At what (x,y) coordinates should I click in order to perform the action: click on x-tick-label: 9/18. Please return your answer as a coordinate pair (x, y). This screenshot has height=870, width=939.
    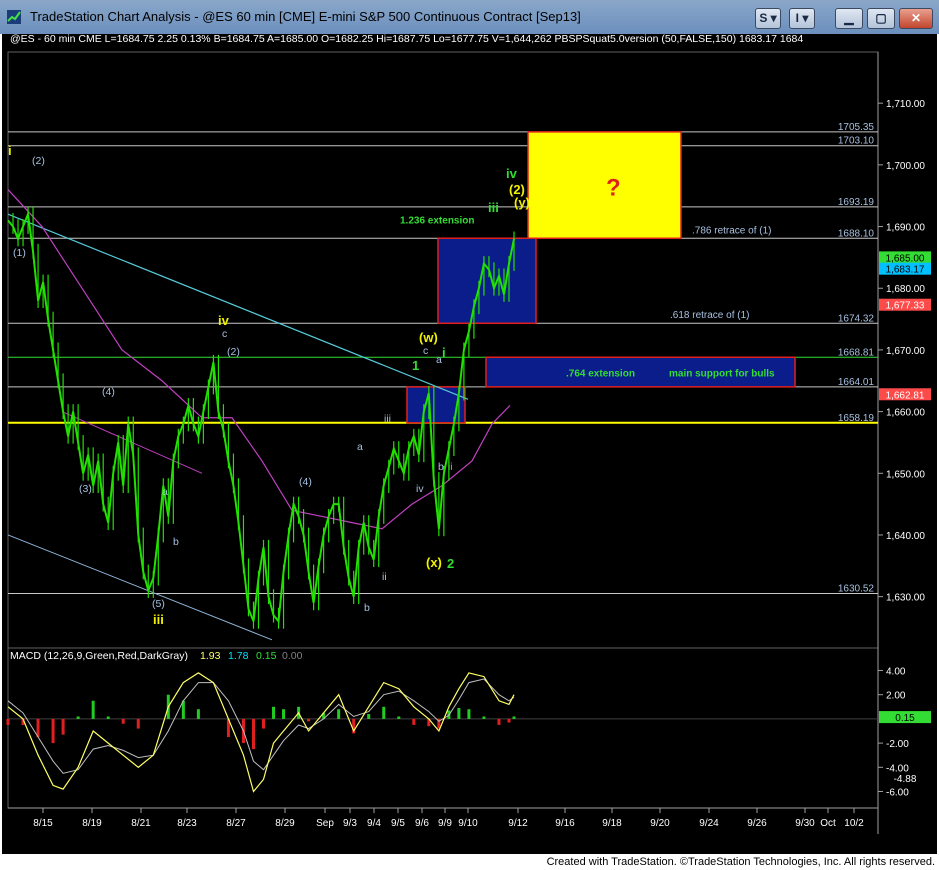
    Looking at the image, I should click on (612, 823).